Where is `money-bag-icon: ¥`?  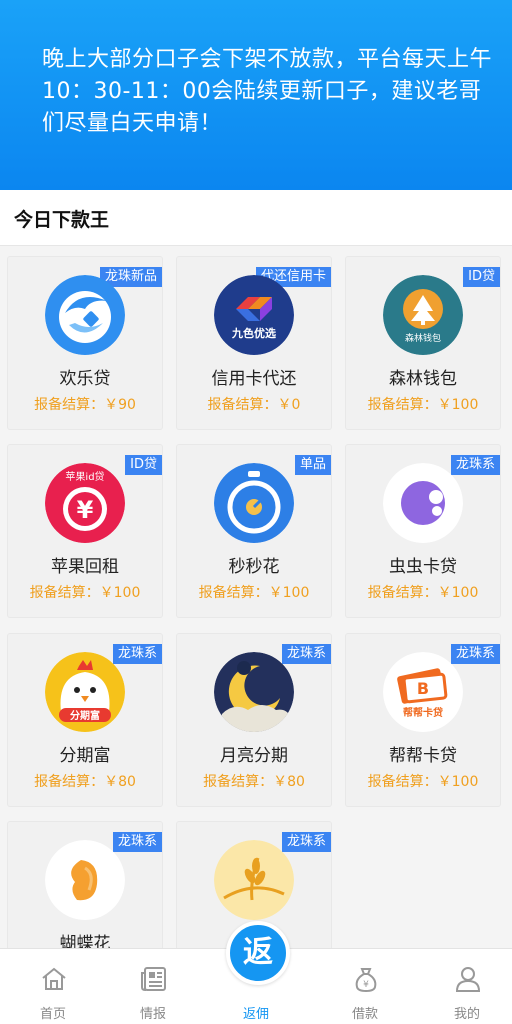 money-bag-icon: ¥ is located at coordinates (366, 980).